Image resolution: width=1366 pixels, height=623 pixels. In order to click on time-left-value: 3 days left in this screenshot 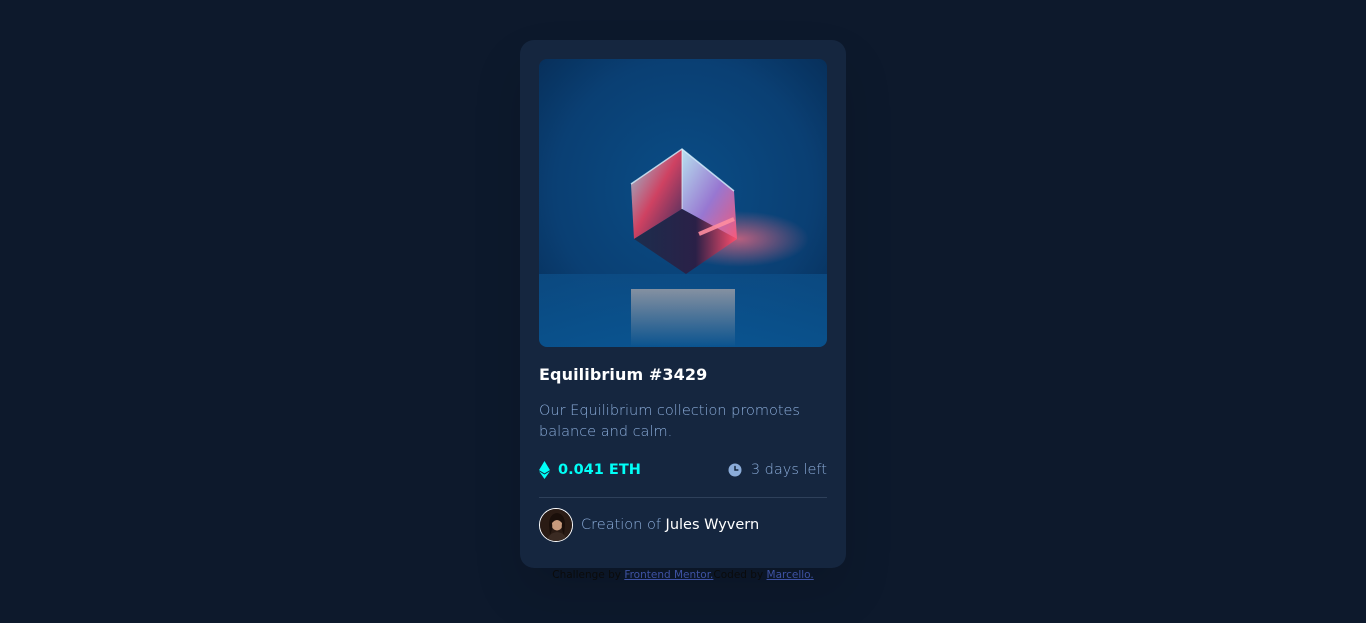, I will do `click(788, 470)`.